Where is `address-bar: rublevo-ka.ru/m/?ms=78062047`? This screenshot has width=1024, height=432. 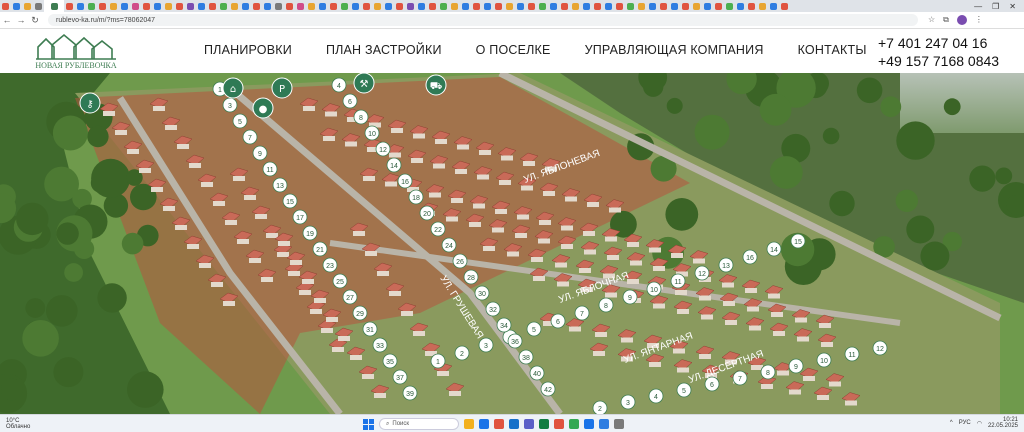
address-bar: rublevo-ka.ru/m/?ms=78062047 is located at coordinates (483, 20).